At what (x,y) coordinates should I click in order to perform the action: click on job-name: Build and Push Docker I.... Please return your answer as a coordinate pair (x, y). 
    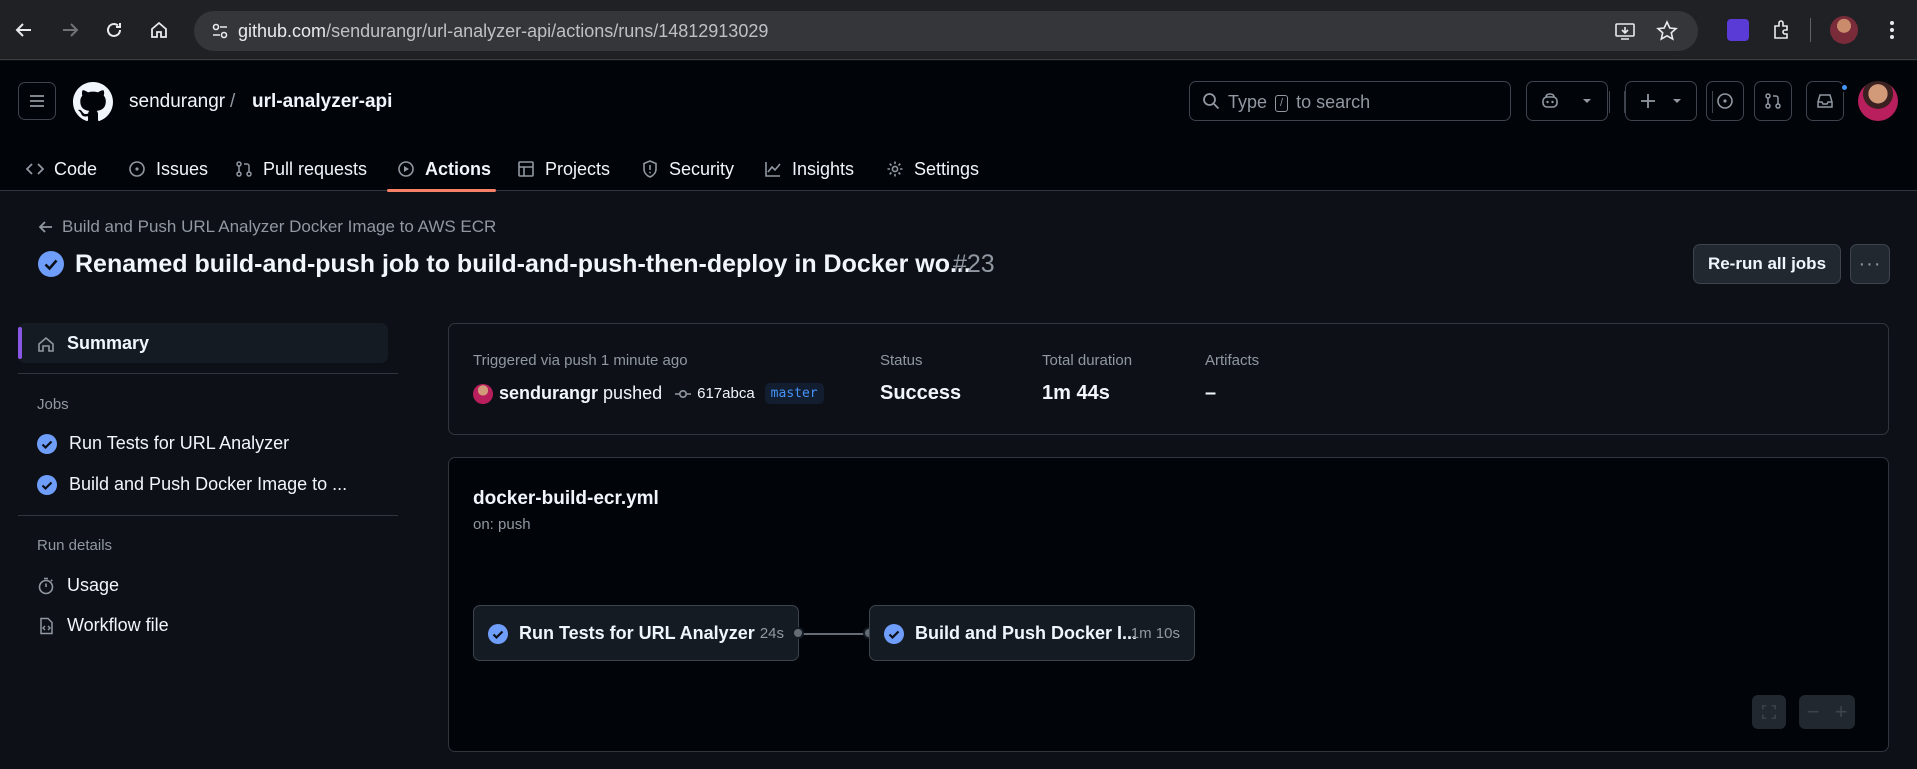
    Looking at the image, I should click on (1026, 633).